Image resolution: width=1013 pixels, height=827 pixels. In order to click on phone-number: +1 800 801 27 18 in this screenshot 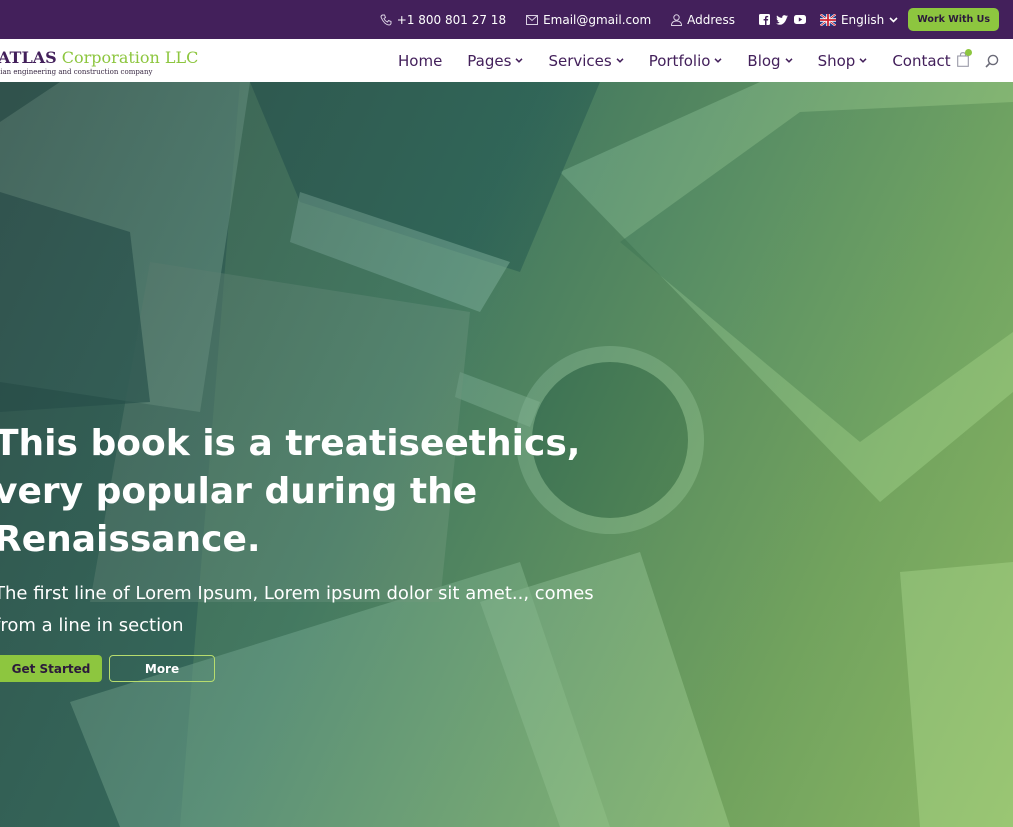, I will do `click(451, 19)`.